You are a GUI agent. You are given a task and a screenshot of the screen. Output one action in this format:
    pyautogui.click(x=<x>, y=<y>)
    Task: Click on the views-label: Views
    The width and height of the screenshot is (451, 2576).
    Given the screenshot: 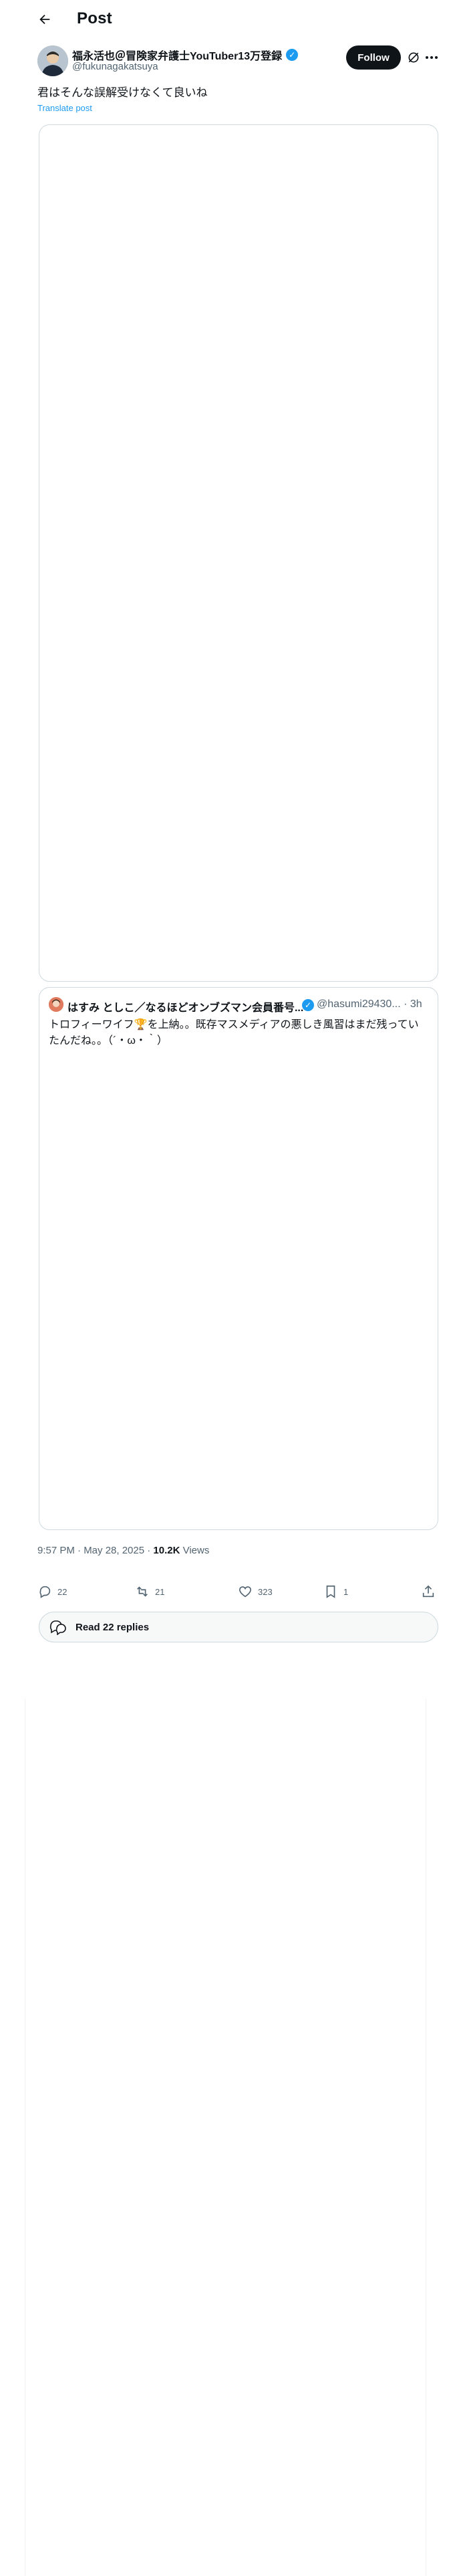 What is the action you would take?
    pyautogui.click(x=195, y=1550)
    